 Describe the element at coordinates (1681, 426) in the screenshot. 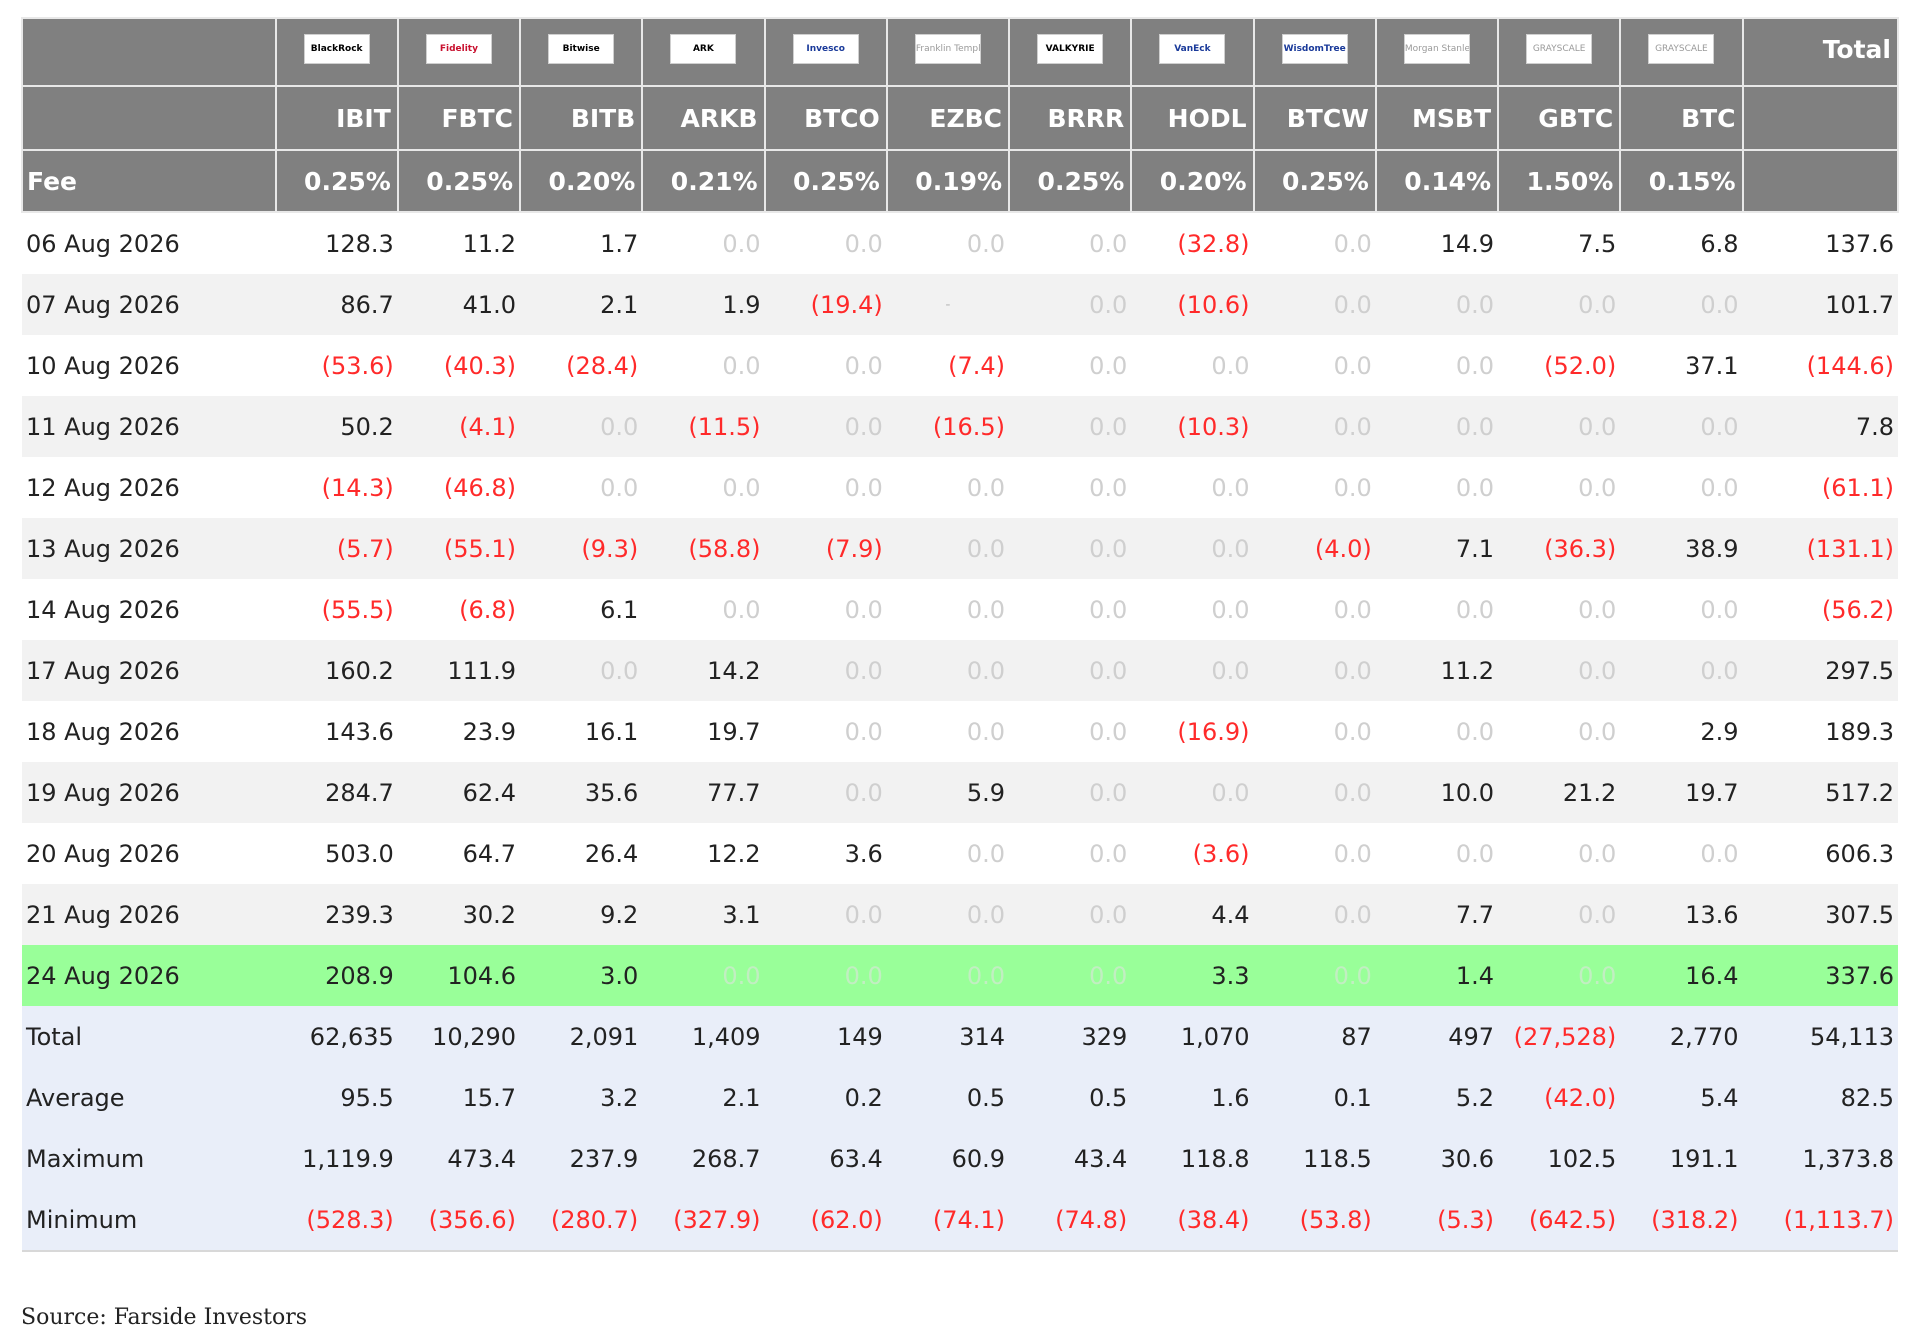

I see `flow-cell-btc: 0.0` at that location.